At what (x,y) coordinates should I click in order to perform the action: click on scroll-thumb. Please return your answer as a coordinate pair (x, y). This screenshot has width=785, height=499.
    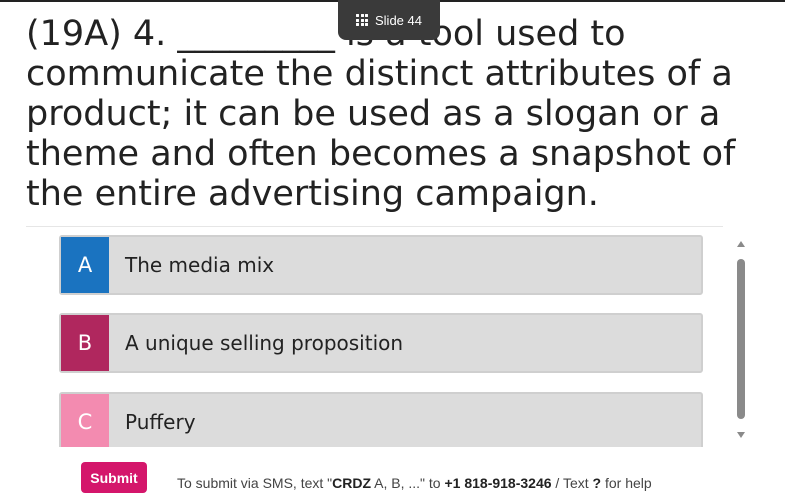
    Looking at the image, I should click on (741, 339).